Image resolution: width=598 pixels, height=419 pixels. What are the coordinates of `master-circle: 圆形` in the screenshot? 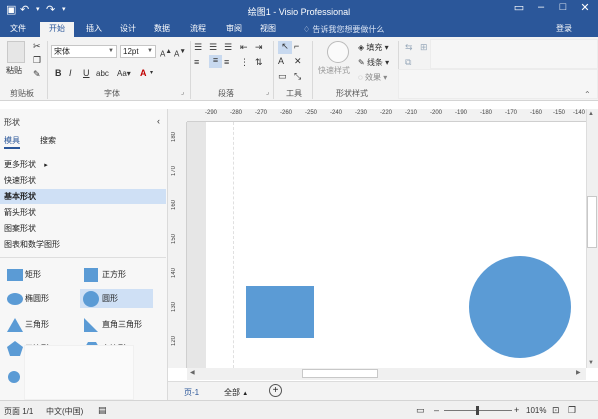 It's located at (116, 298).